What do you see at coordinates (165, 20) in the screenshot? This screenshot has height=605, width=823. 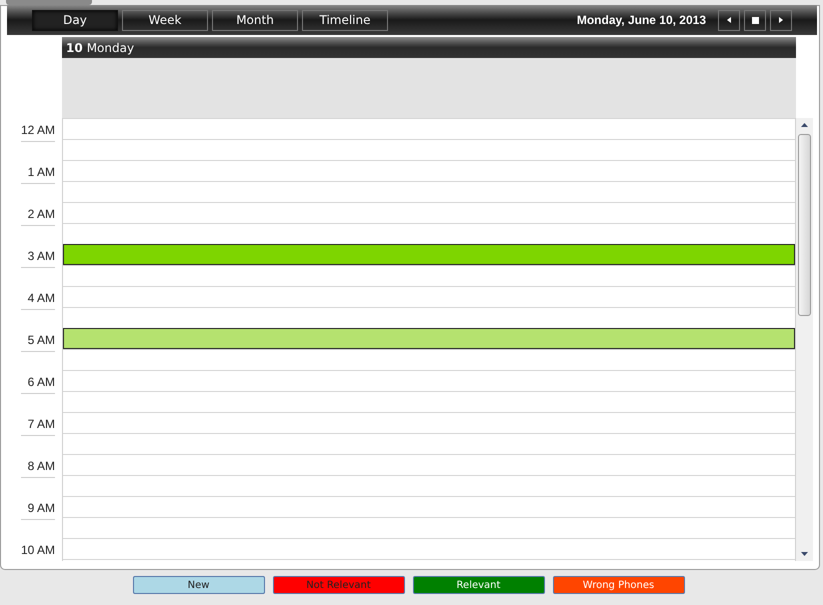 I see `view-tab: Week` at bounding box center [165, 20].